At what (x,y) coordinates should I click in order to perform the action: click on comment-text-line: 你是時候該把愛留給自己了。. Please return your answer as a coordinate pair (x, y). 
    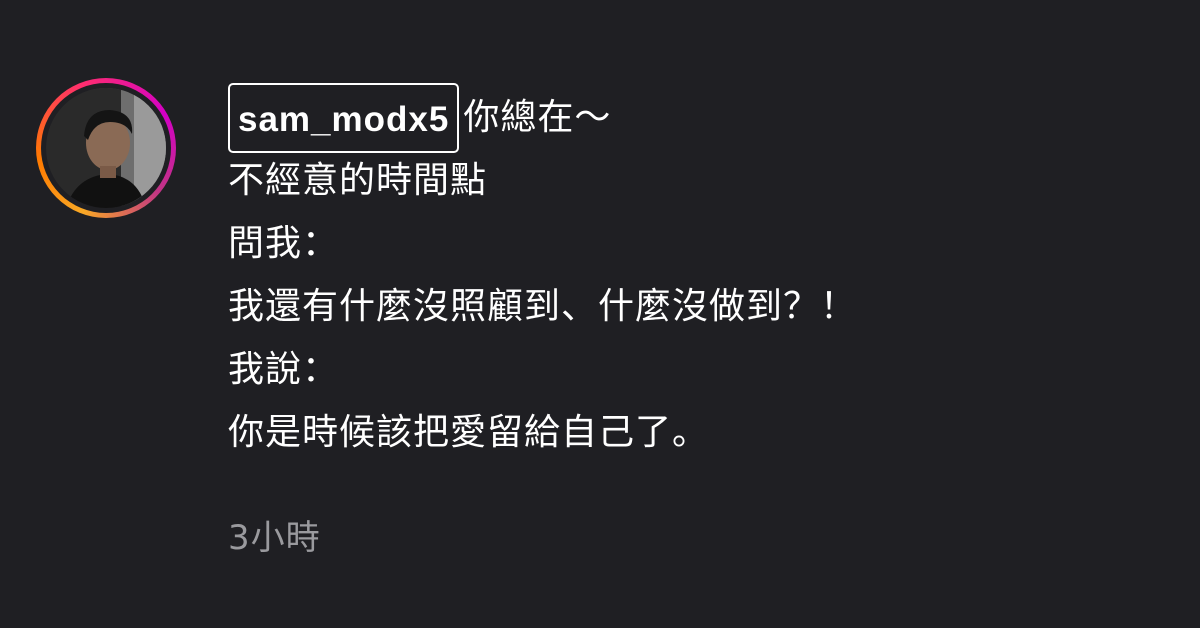
    Looking at the image, I should click on (469, 432).